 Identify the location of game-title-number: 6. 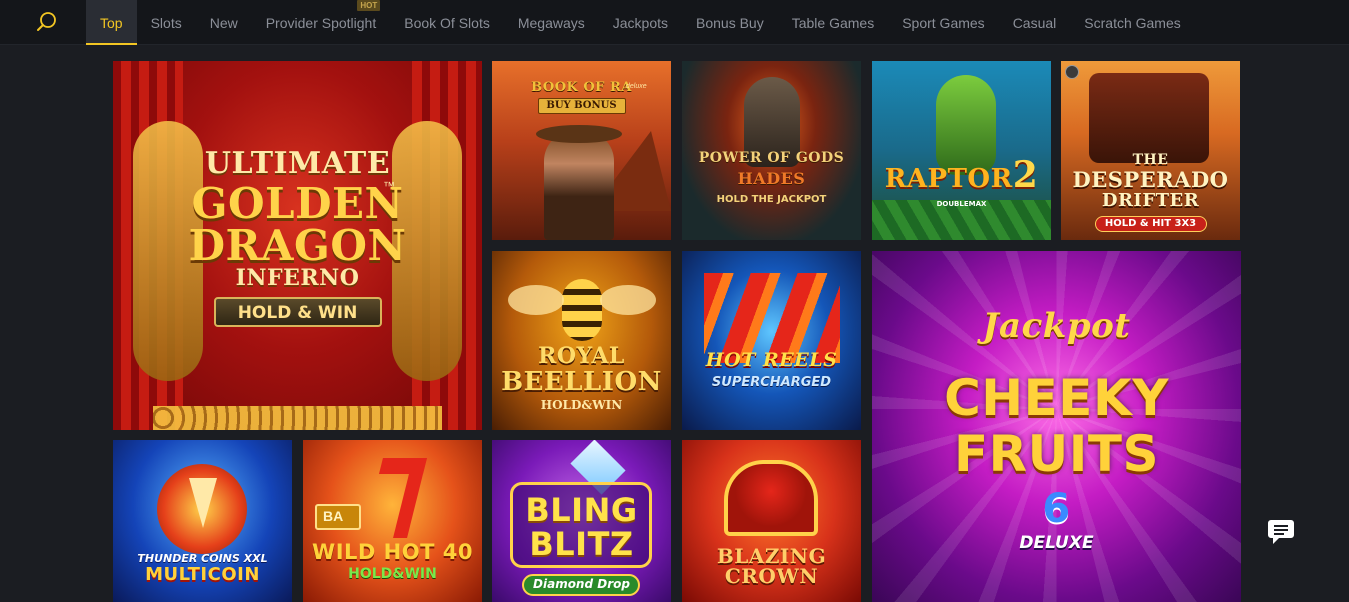
(1056, 509).